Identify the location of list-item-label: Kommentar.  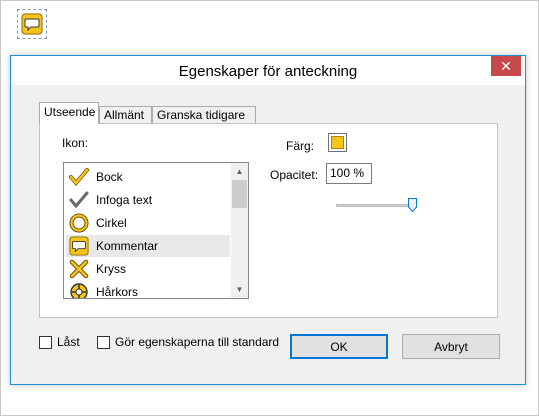
(127, 246).